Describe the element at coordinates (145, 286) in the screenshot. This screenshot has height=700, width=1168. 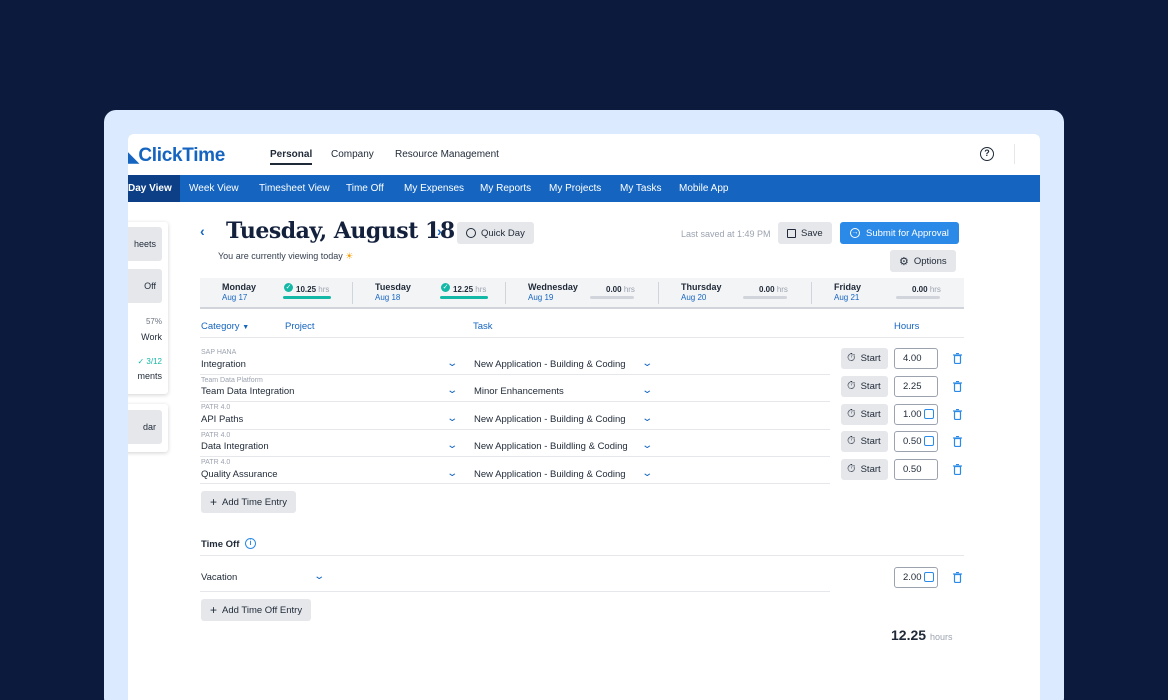
I see `side-time-off-button: Off` at that location.